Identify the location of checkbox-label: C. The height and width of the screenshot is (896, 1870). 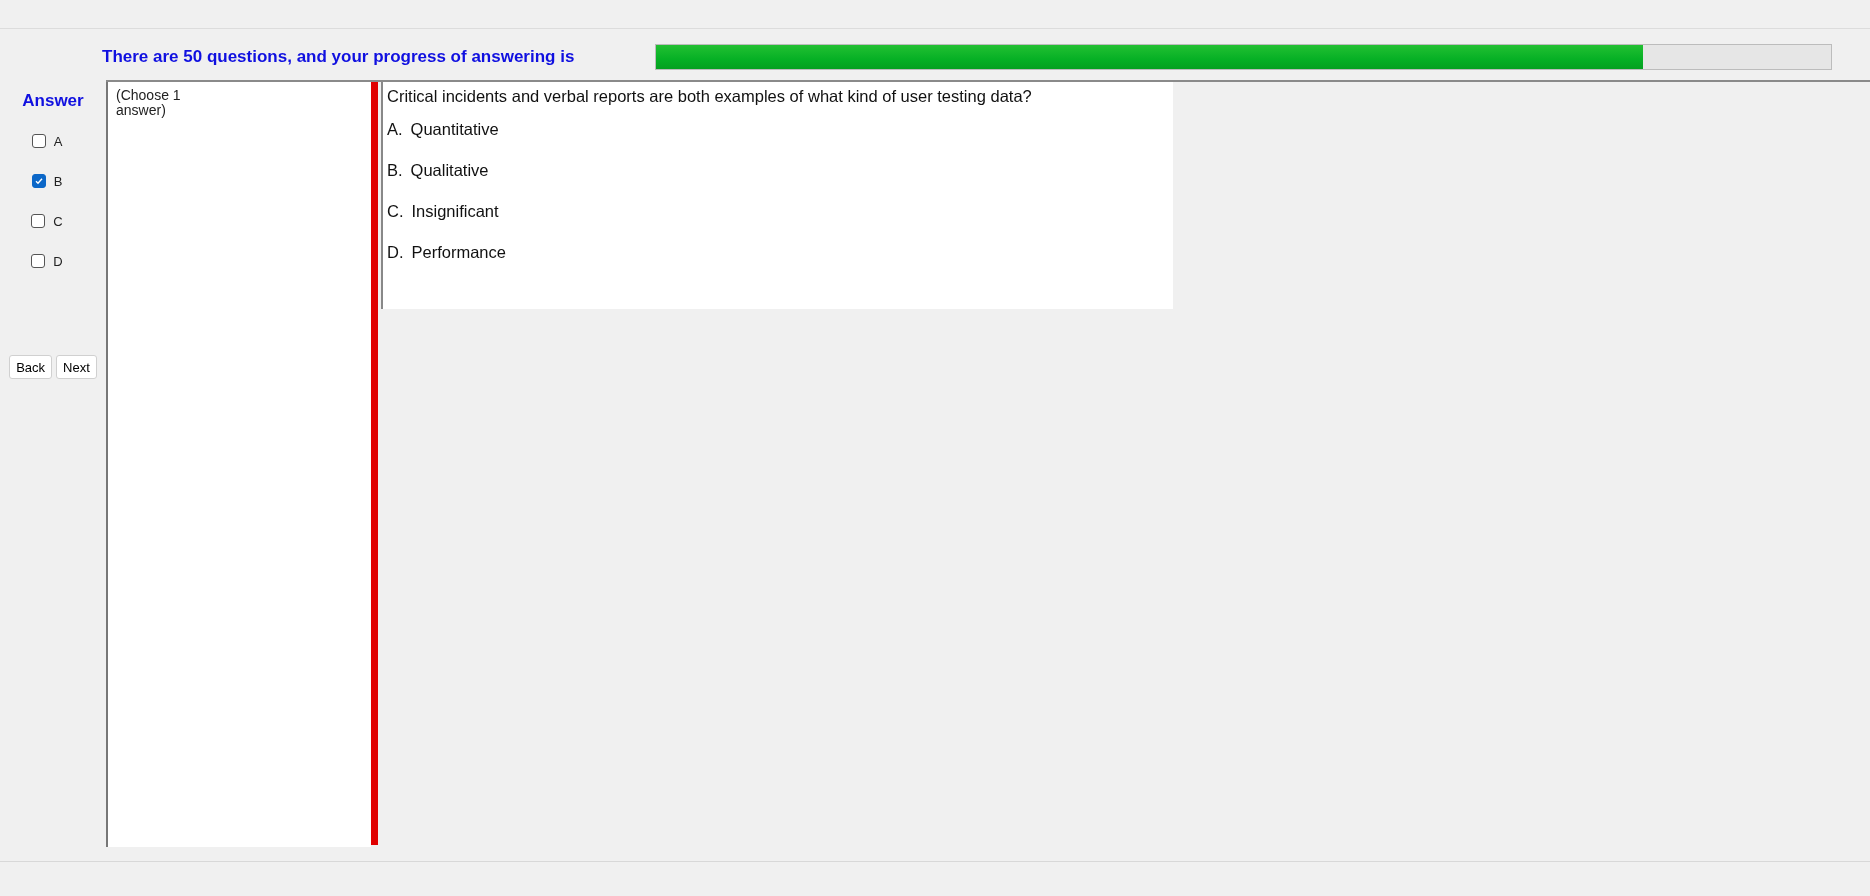
(58, 221).